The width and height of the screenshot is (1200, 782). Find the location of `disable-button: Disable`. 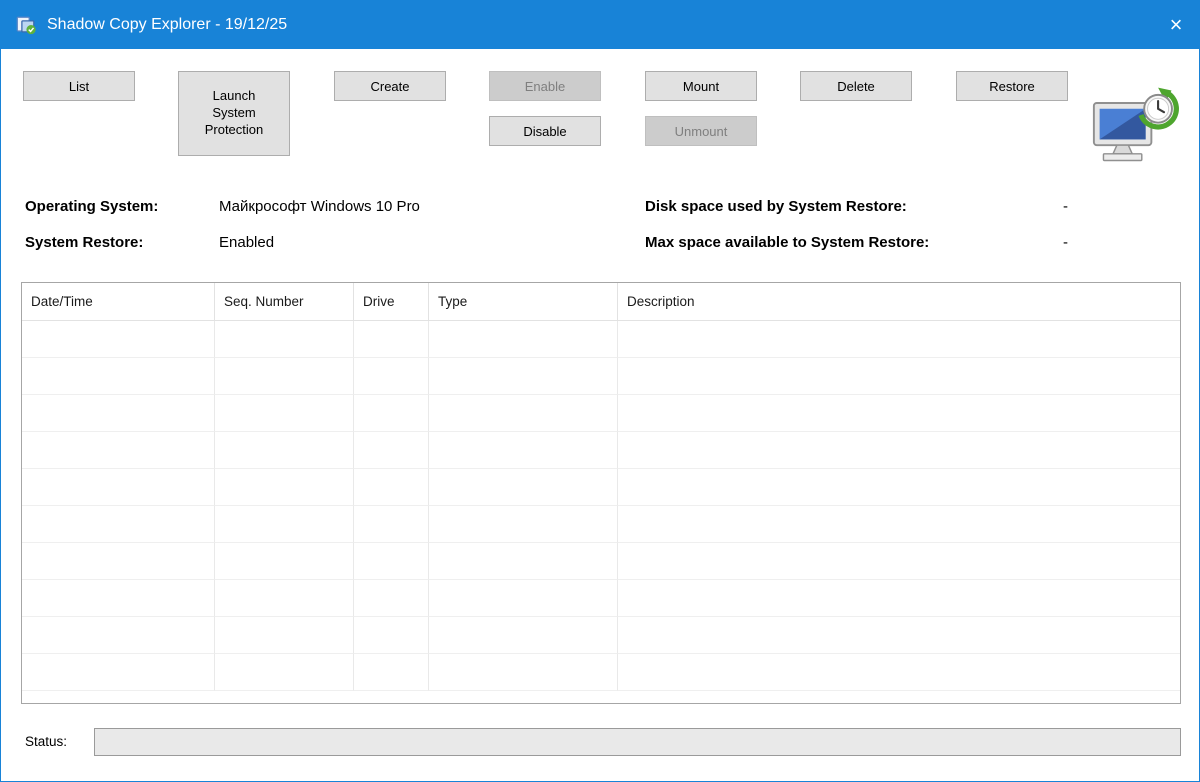

disable-button: Disable is located at coordinates (545, 131).